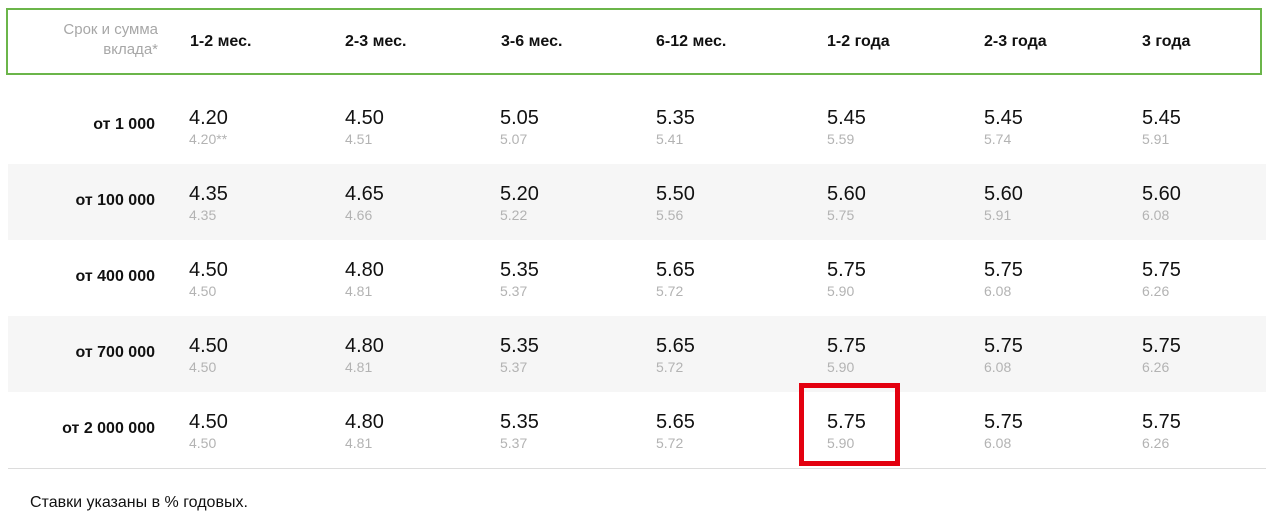 The height and width of the screenshot is (518, 1280). What do you see at coordinates (637, 468) in the screenshot?
I see `table-bottom-divider` at bounding box center [637, 468].